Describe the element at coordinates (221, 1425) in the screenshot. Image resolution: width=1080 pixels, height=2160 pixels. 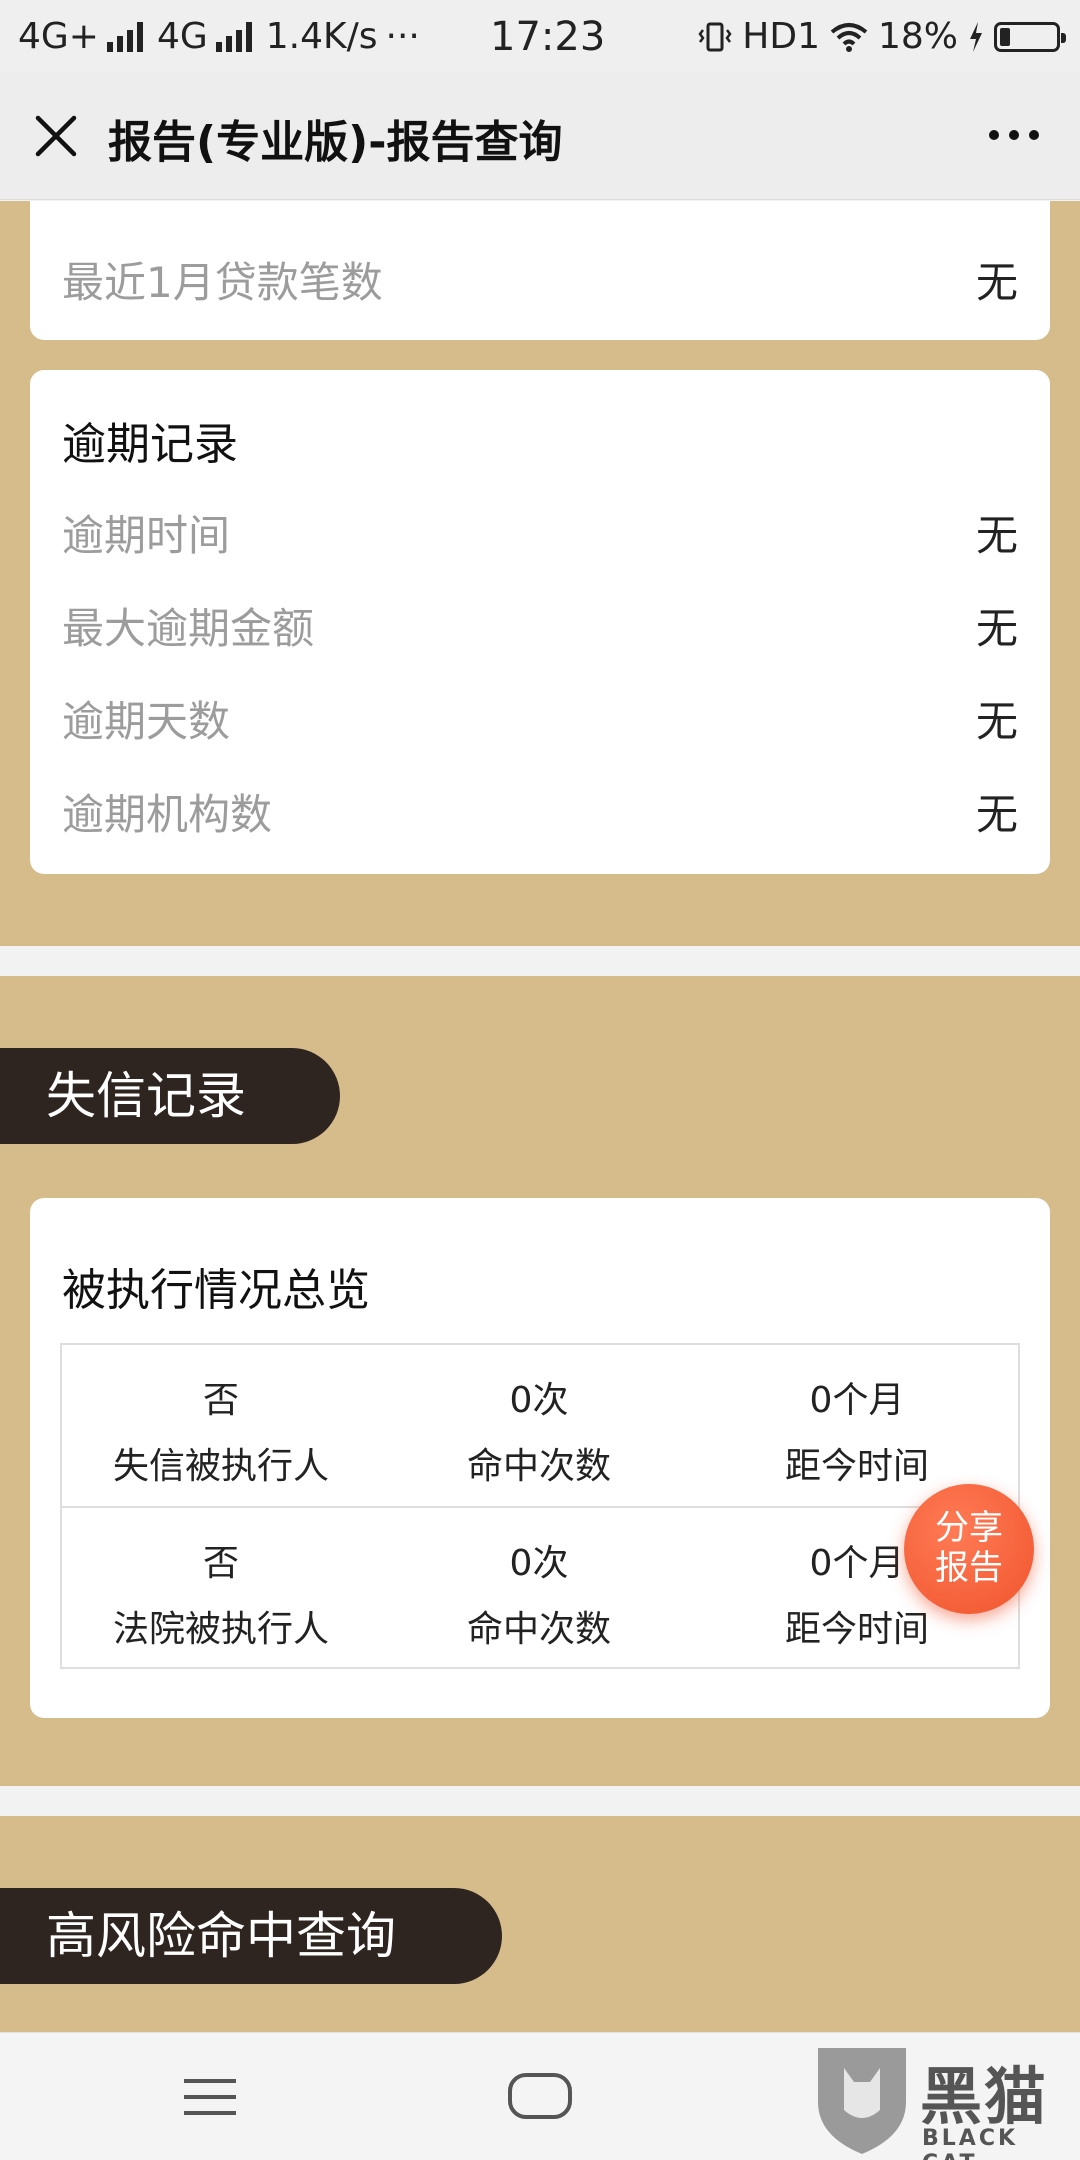
I see `table-cell: 否 失信被执行人` at that location.